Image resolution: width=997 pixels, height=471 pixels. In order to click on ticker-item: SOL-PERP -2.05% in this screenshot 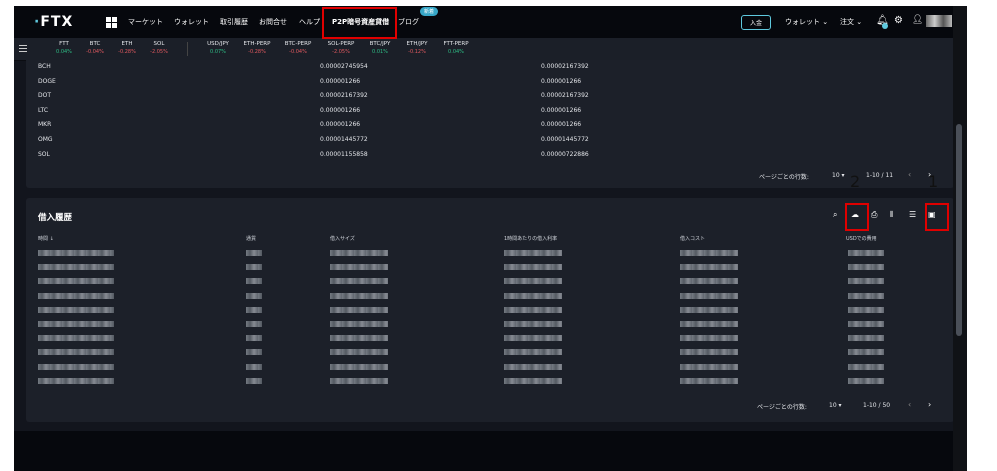, I will do `click(341, 48)`.